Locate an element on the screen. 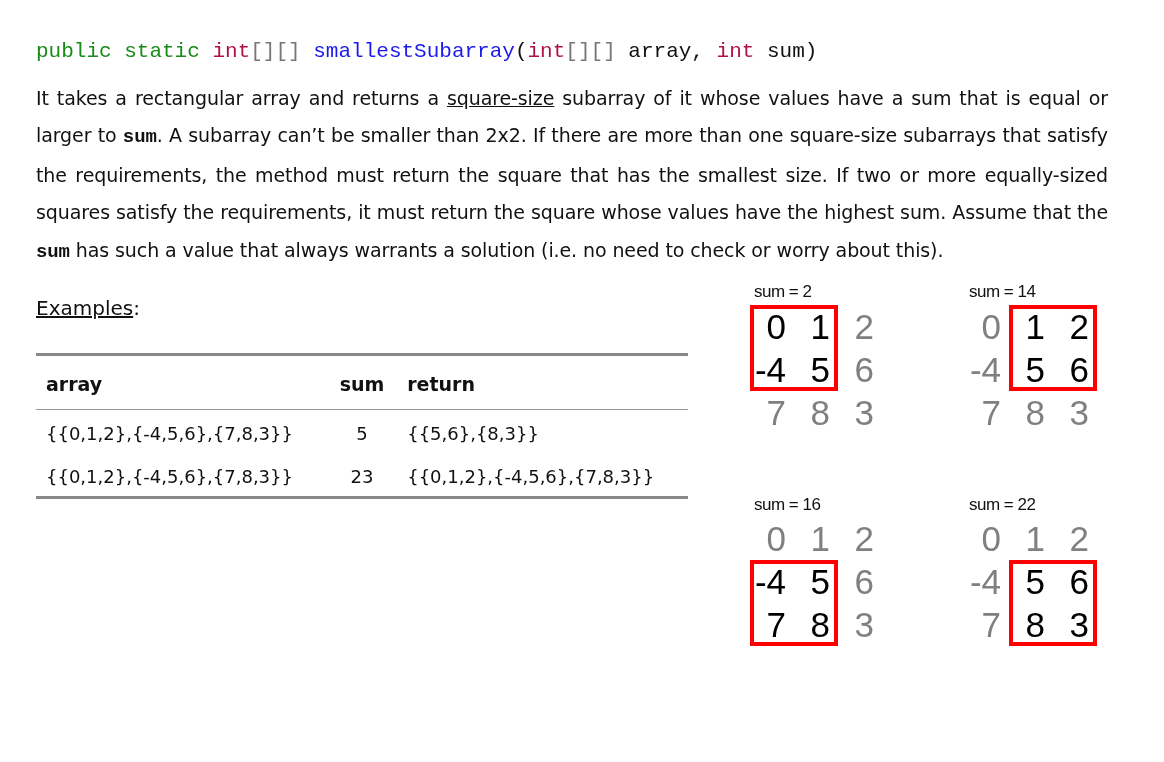  method-signature: public static int[][] smallestSubarray(int[][] array, int sum) is located at coordinates (427, 52).